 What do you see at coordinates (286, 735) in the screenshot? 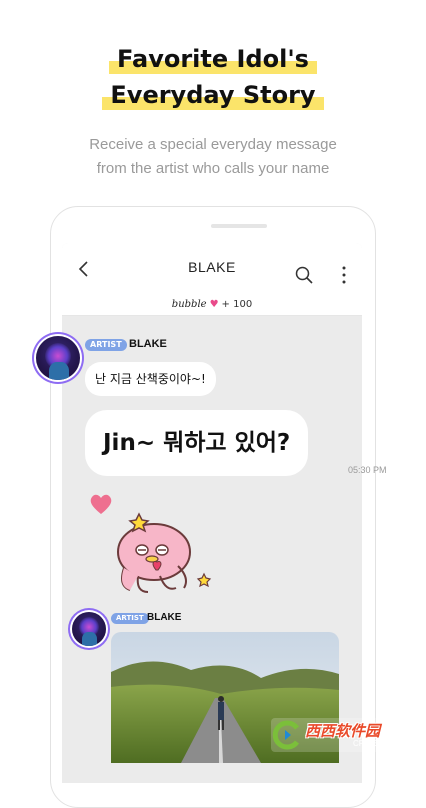
I see `watermark-logo-icon` at bounding box center [286, 735].